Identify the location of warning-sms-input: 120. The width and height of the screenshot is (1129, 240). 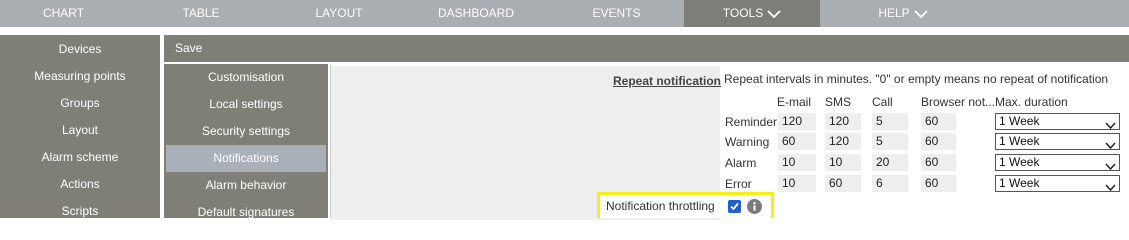
(843, 141).